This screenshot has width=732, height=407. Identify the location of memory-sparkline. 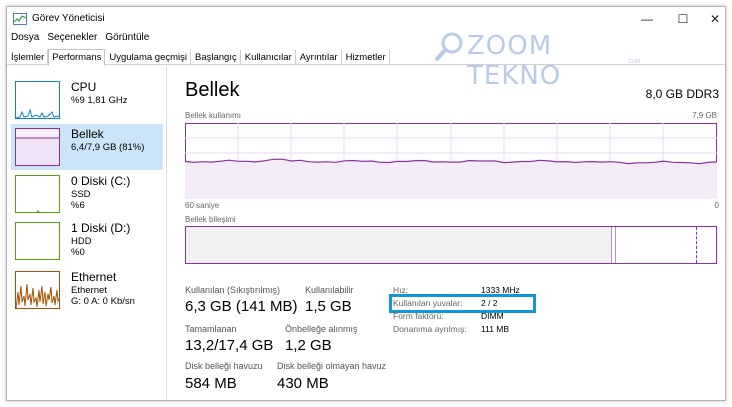
(37, 151).